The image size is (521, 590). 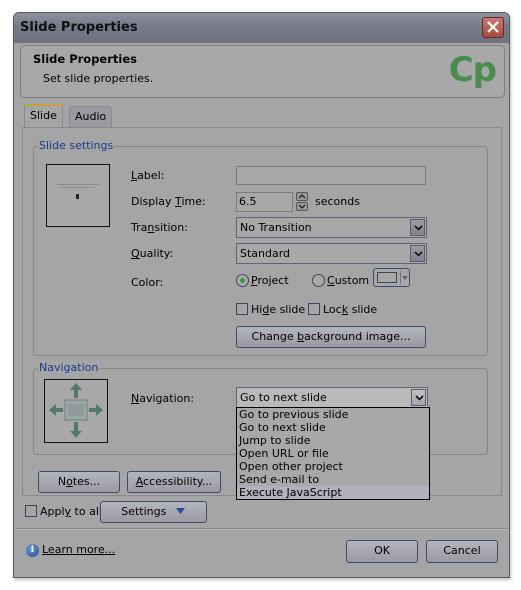 What do you see at coordinates (348, 280) in the screenshot?
I see `color-custom-label: Custom` at bounding box center [348, 280].